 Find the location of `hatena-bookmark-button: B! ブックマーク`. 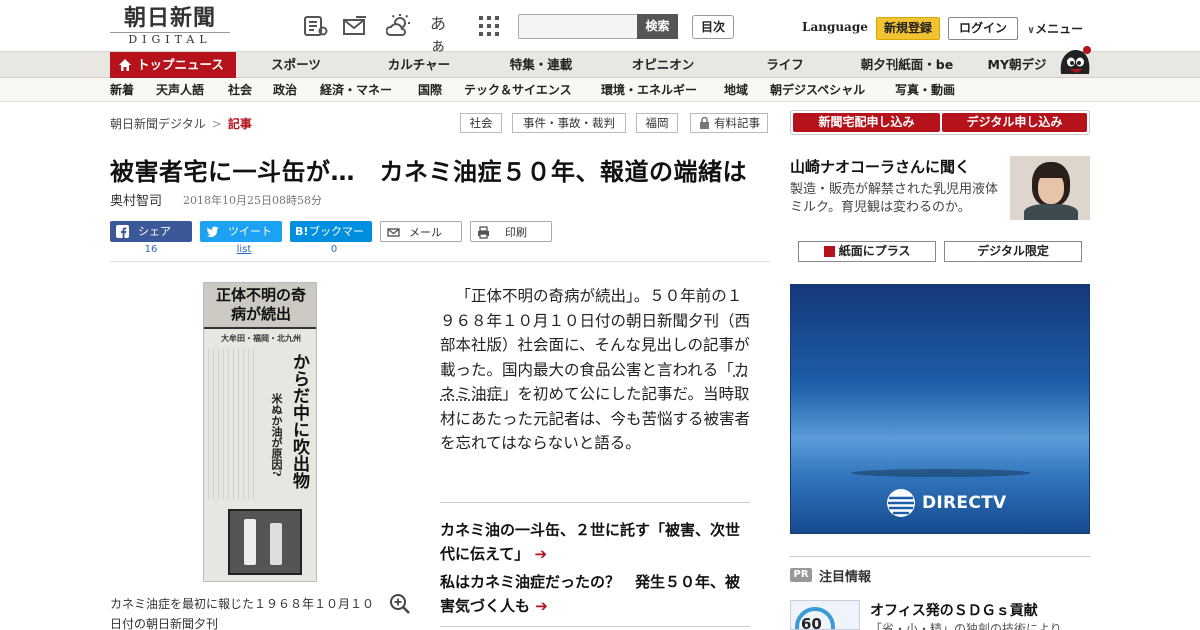

hatena-bookmark-button: B! ブックマーク is located at coordinates (331, 240).